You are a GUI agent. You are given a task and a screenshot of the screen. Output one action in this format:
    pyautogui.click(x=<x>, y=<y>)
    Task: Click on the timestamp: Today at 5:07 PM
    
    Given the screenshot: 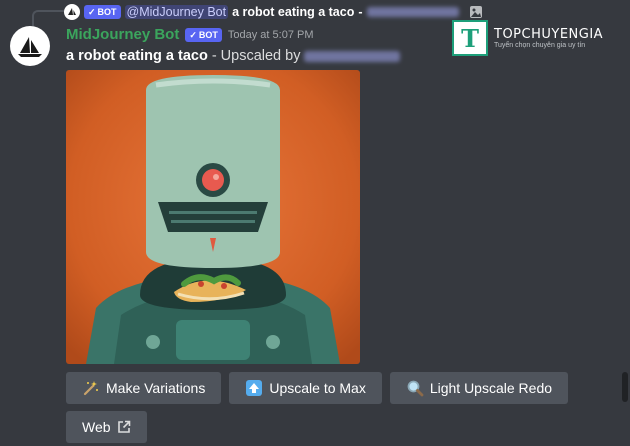 What is the action you would take?
    pyautogui.click(x=270, y=34)
    